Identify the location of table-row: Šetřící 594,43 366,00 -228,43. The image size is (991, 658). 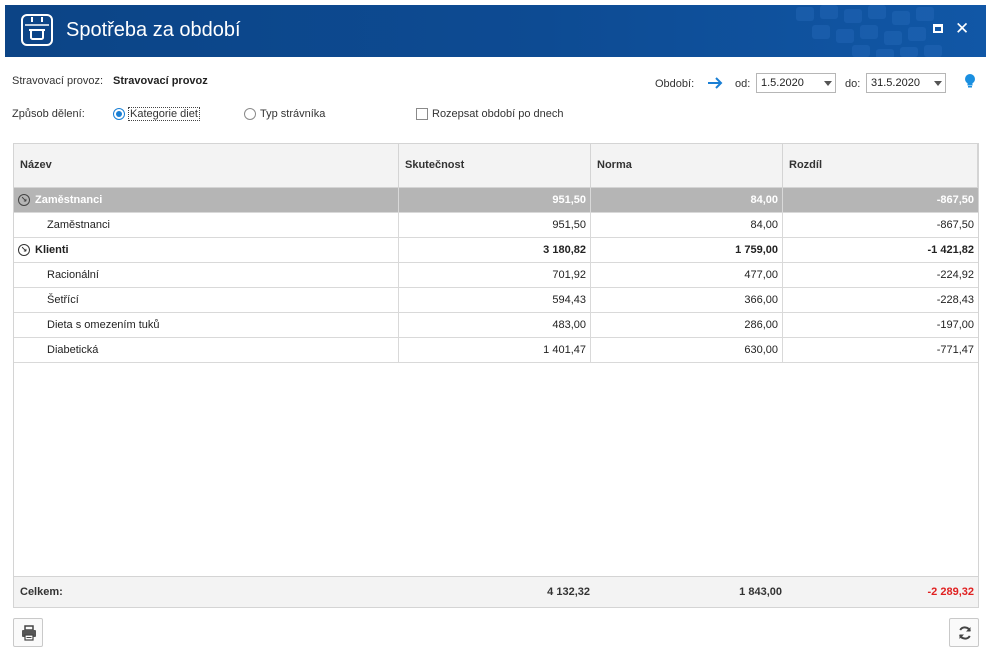
(496, 300).